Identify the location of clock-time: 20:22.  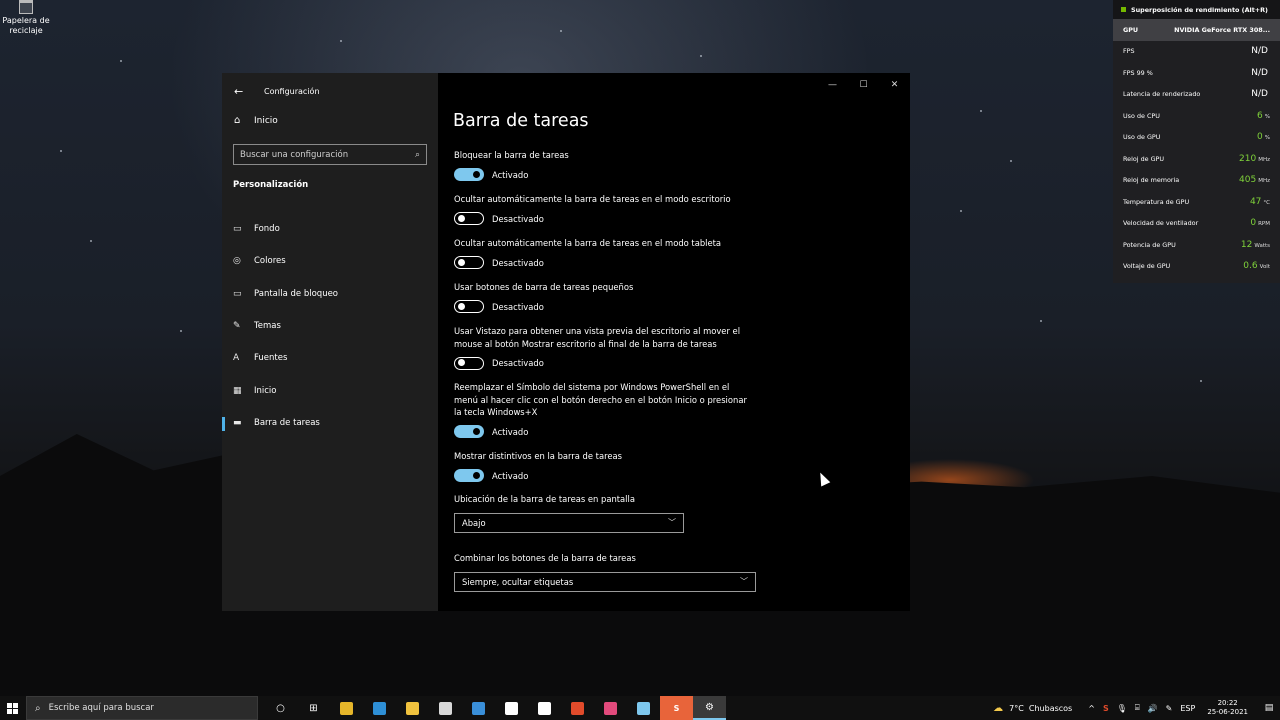
(1227, 703).